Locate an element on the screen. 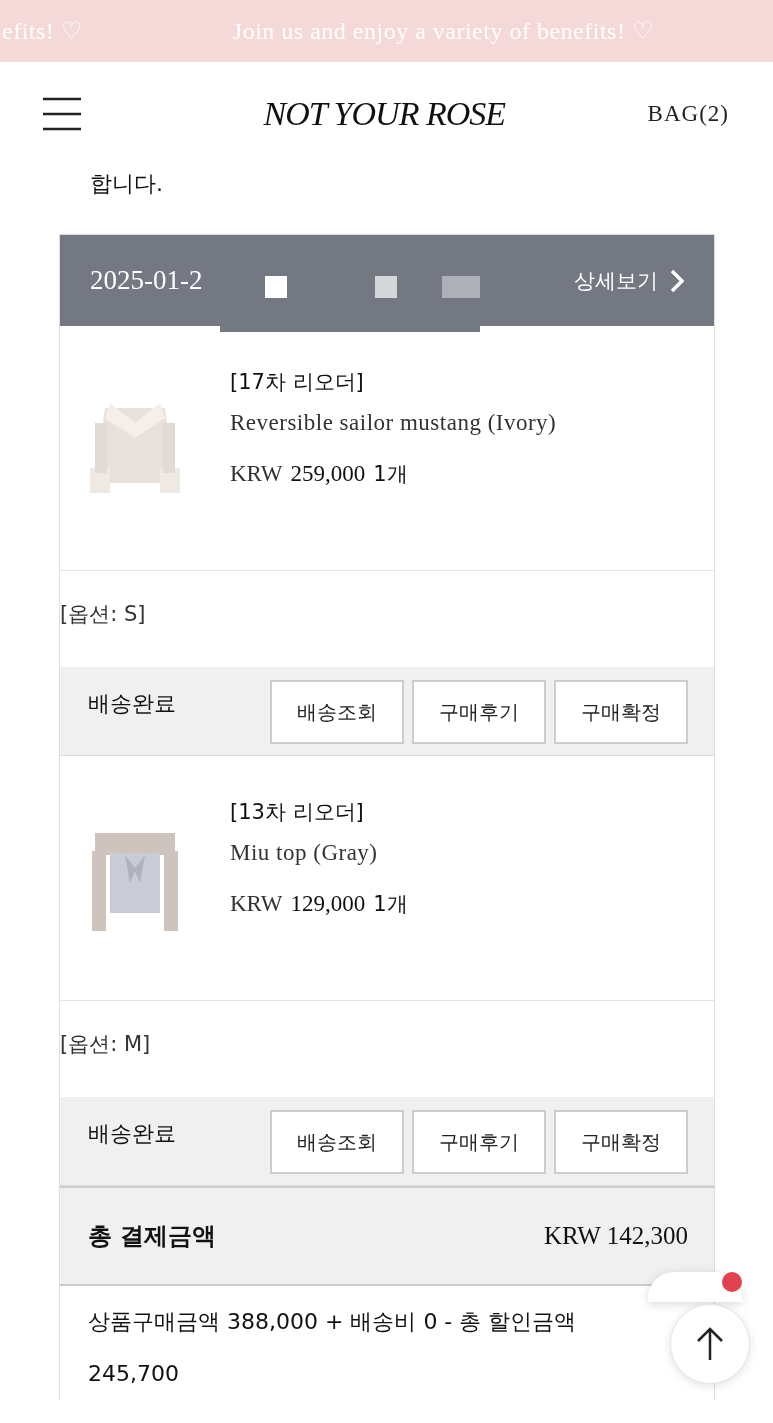  menu-icon is located at coordinates (62, 113).